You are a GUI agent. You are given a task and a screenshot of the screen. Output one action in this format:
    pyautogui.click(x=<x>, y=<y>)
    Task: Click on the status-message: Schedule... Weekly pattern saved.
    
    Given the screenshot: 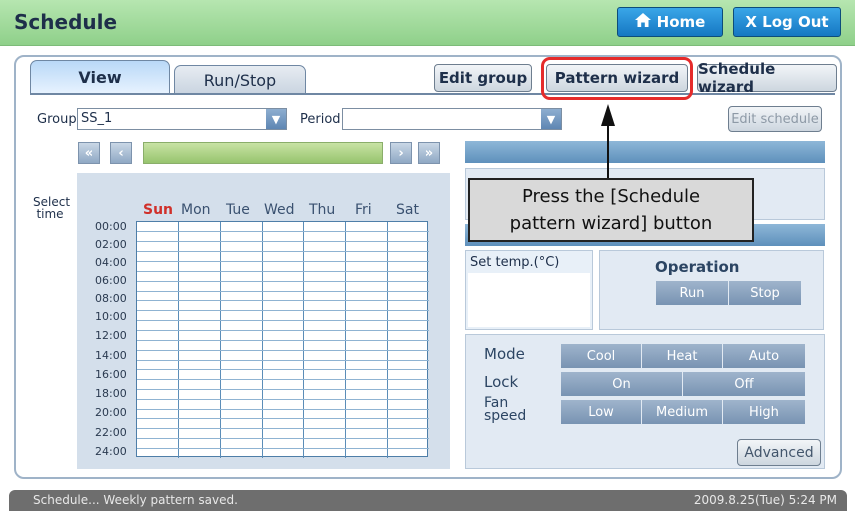 What is the action you would take?
    pyautogui.click(x=135, y=500)
    